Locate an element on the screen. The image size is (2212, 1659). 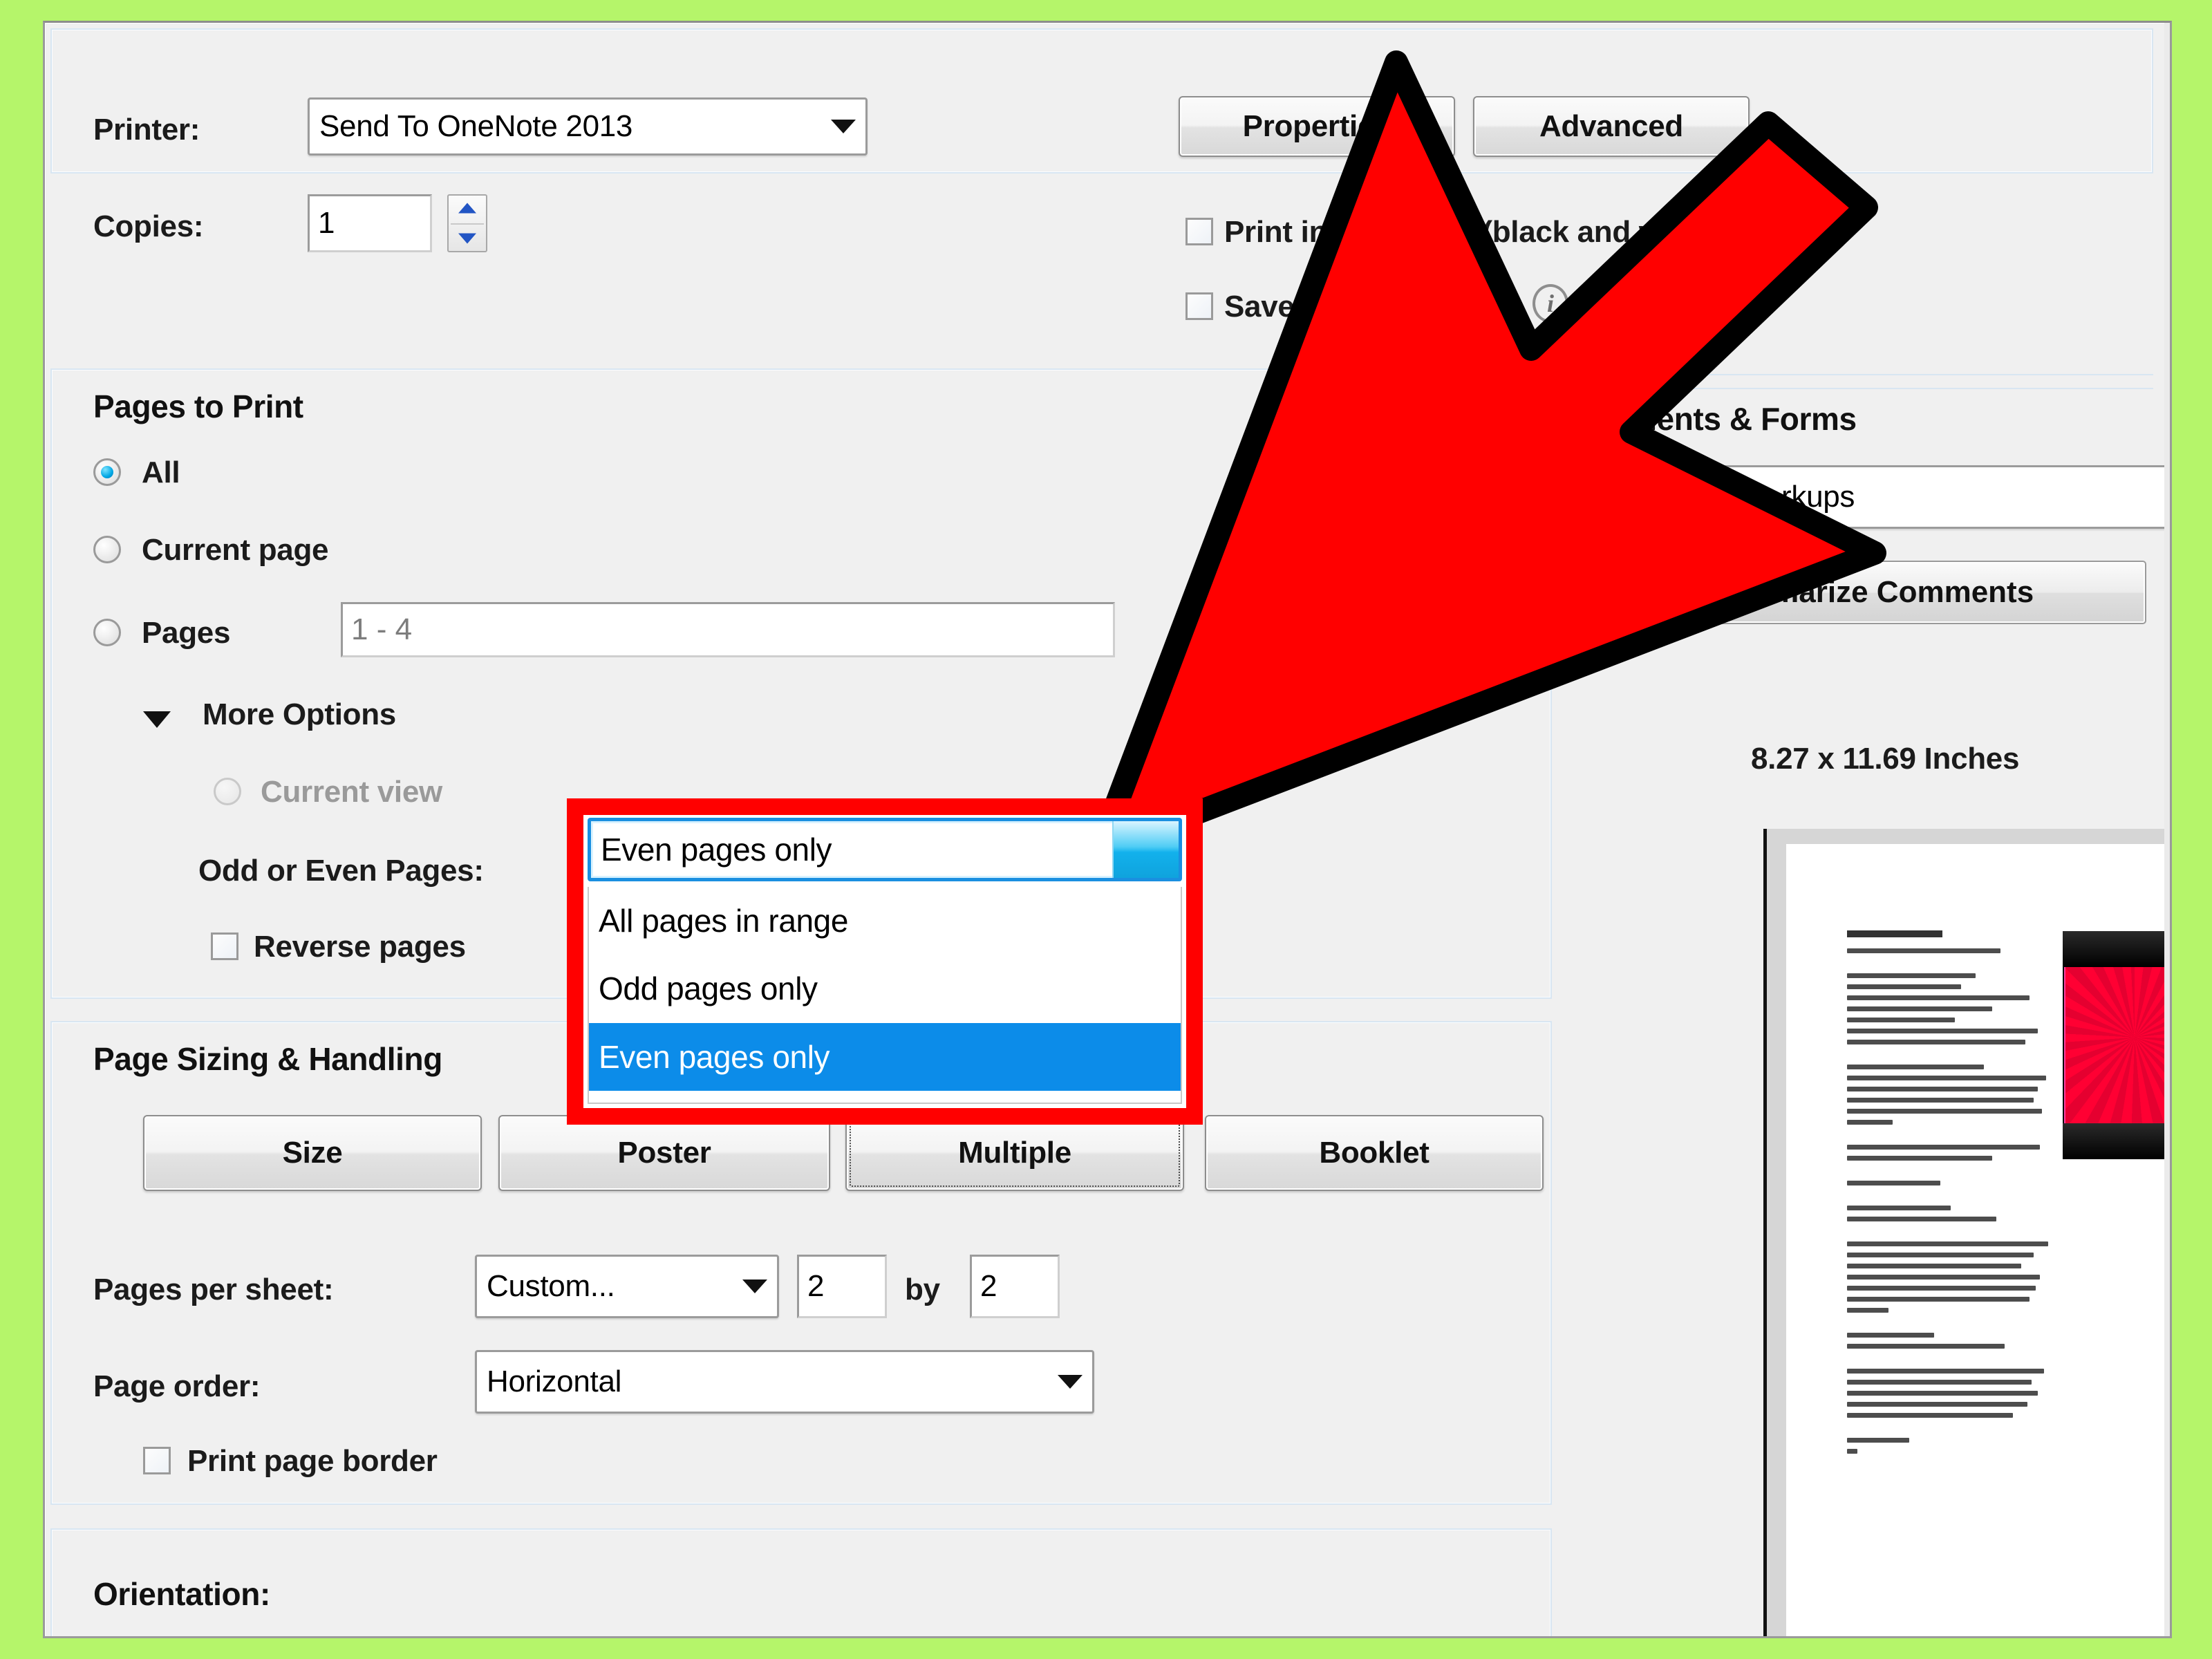
print-page-border-label: Print page border is located at coordinates (313, 1461).